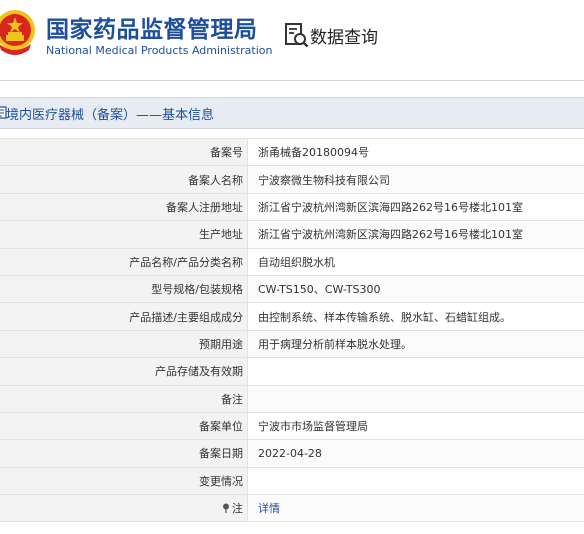 This screenshot has height=534, width=584. I want to click on table-row: 产品存储及有效期, so click(292, 371).